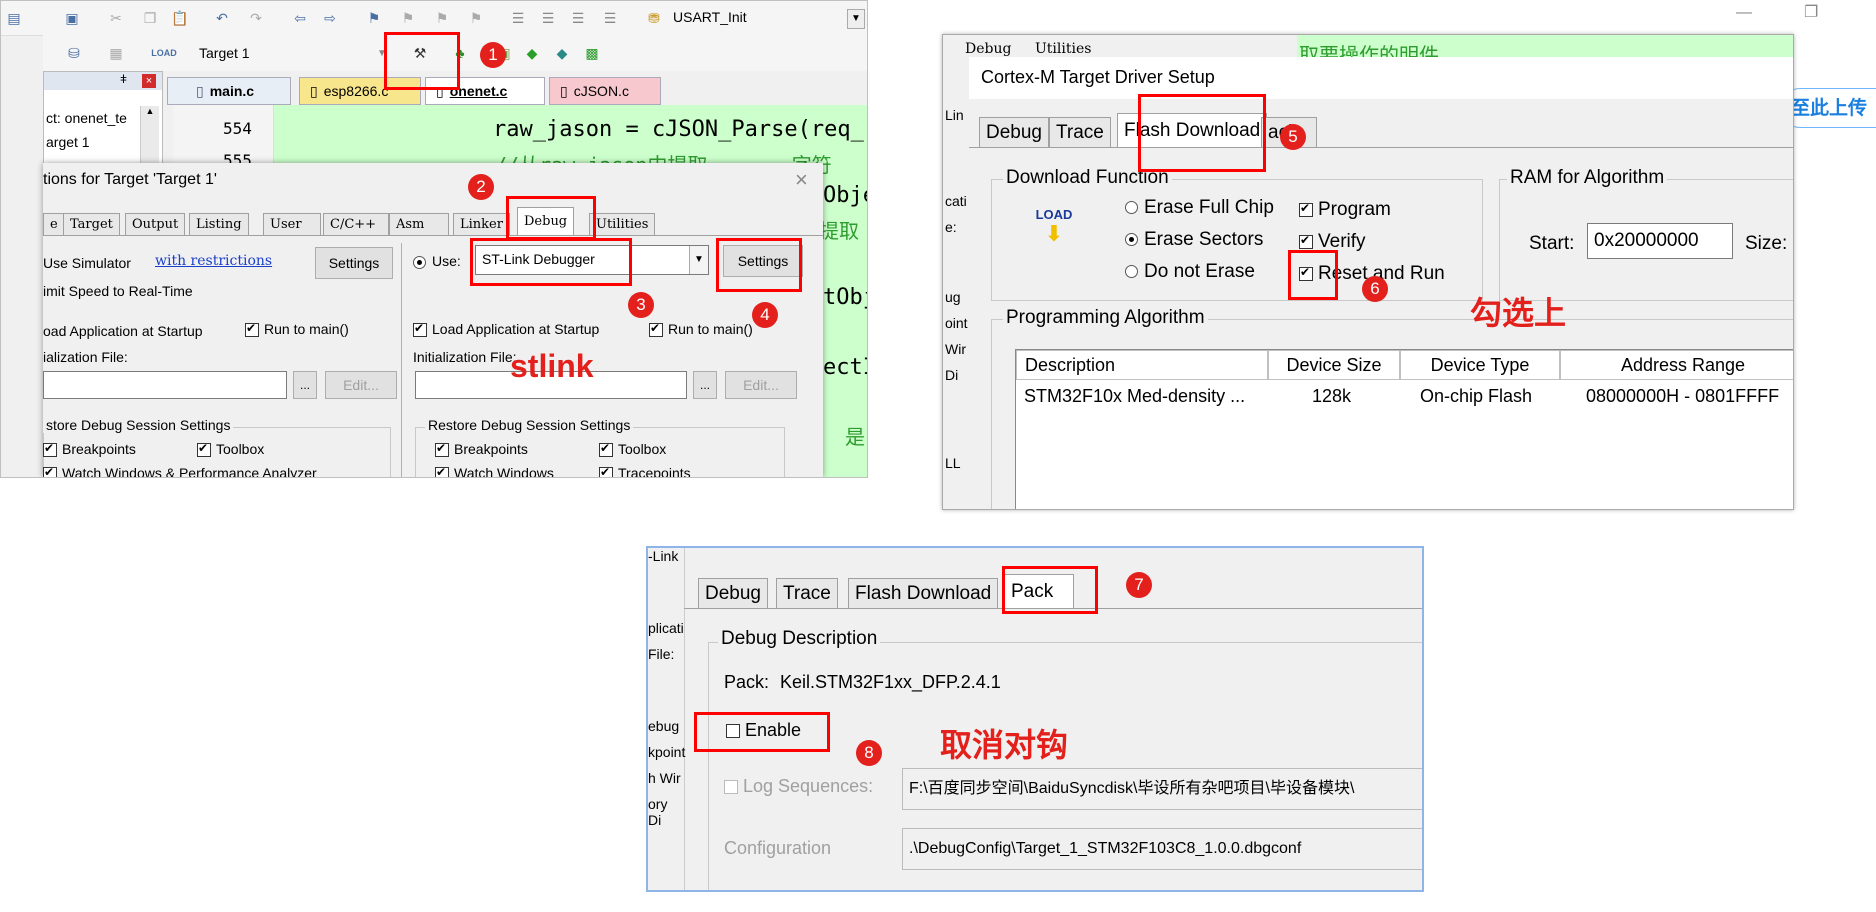 The width and height of the screenshot is (1876, 912). I want to click on start-input: 0x20000000, so click(1660, 241).